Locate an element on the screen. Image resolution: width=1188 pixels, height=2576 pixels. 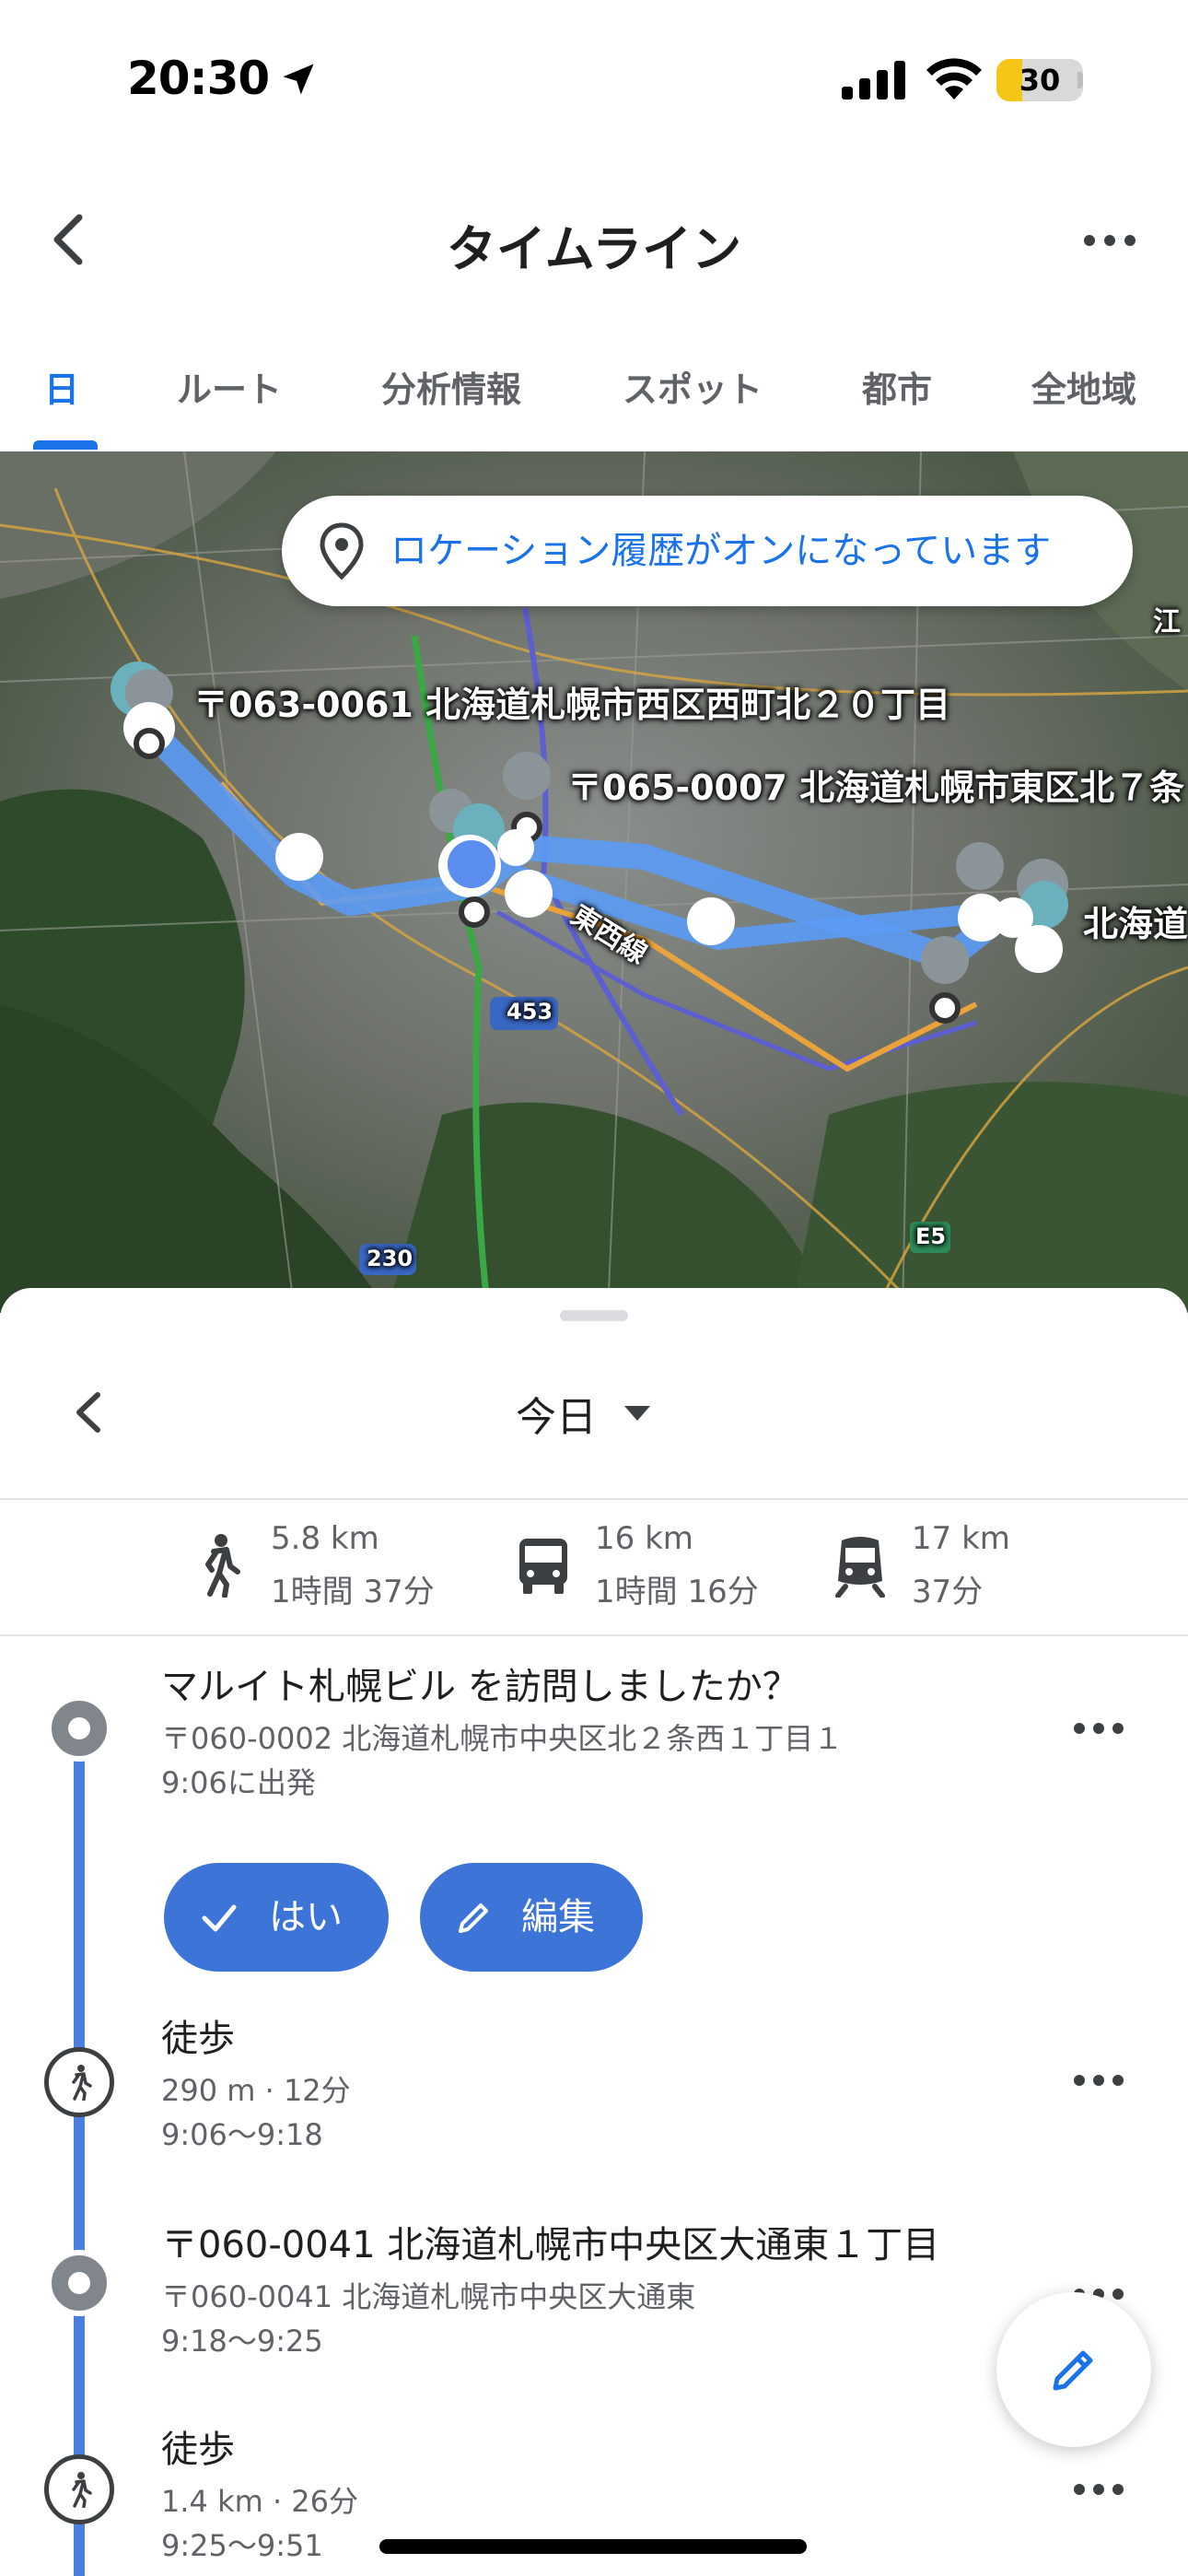
battery-icon: 30 is located at coordinates (1039, 80).